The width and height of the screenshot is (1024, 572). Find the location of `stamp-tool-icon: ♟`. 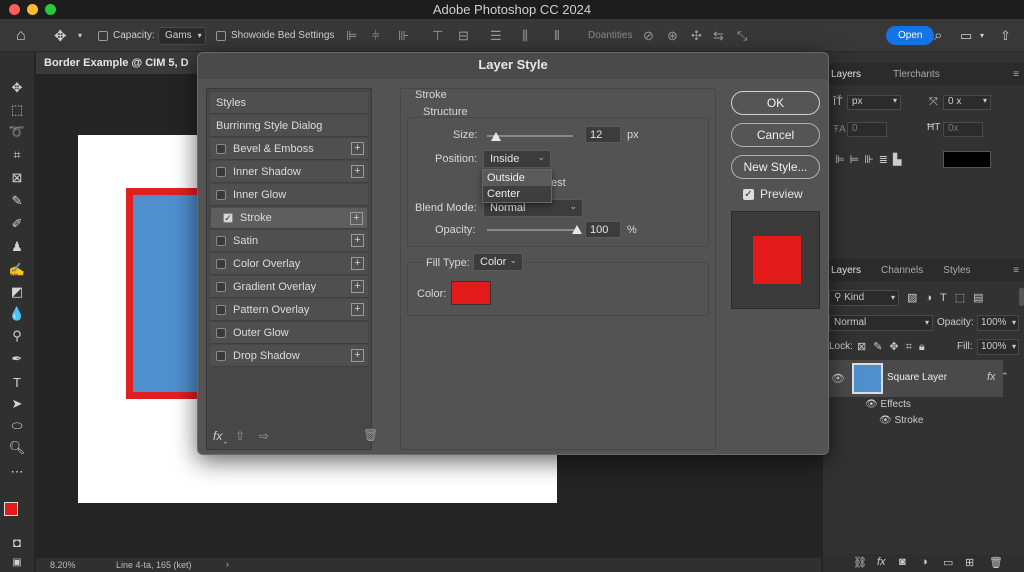

stamp-tool-icon: ♟ is located at coordinates (17, 247).